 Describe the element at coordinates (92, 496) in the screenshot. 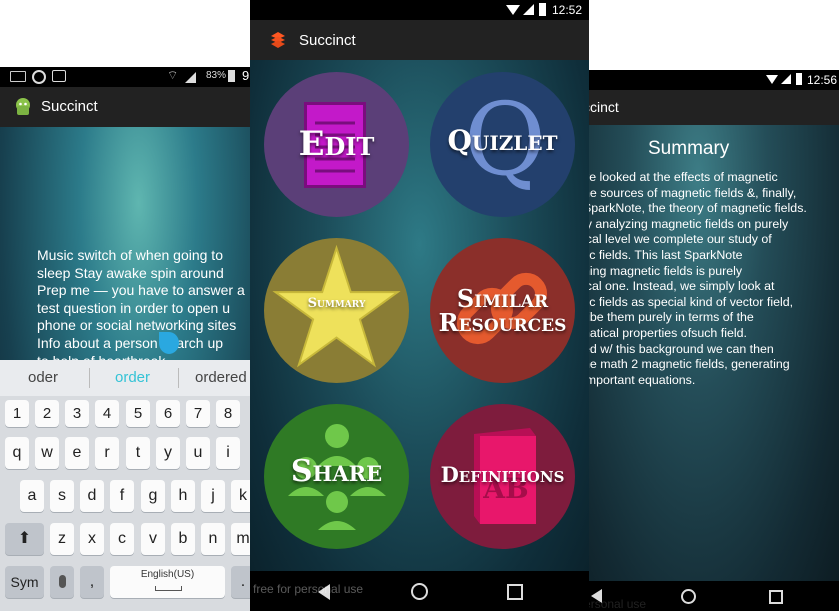

I see `key-d: d` at that location.